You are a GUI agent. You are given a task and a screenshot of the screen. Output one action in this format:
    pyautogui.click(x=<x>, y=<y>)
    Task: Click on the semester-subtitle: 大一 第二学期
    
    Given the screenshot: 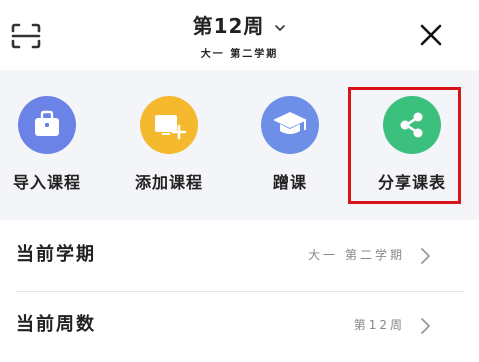 What is the action you would take?
    pyautogui.click(x=239, y=54)
    